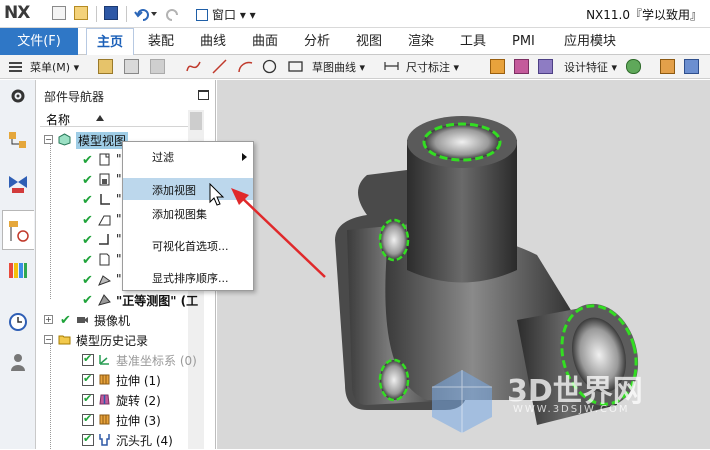 The width and height of the screenshot is (710, 450). Describe the element at coordinates (115, 400) in the screenshot. I see `tree-node-feature: 旋转 (2)` at that location.